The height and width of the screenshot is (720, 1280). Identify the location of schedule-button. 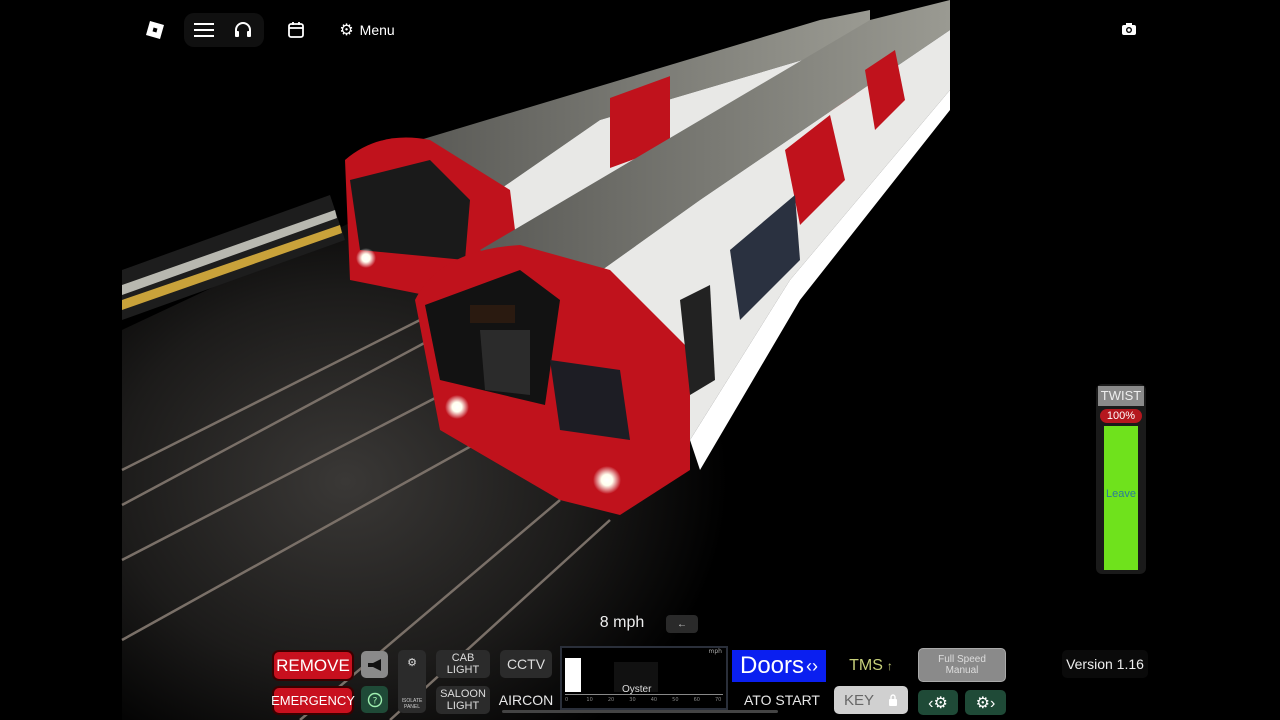
(296, 30).